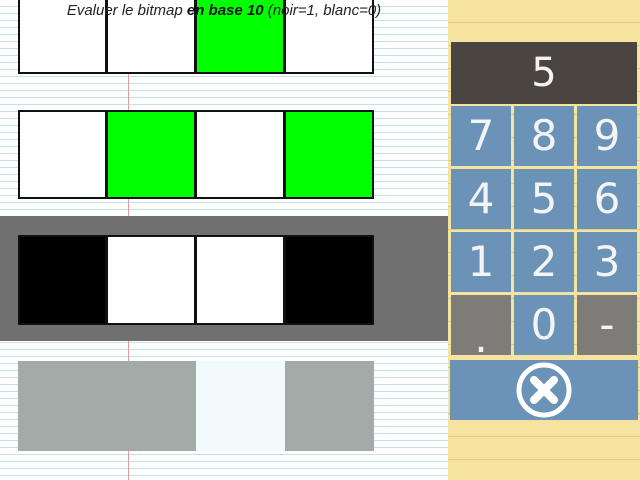 The width and height of the screenshot is (640, 480). What do you see at coordinates (607, 262) in the screenshot?
I see `key-3: 3` at bounding box center [607, 262].